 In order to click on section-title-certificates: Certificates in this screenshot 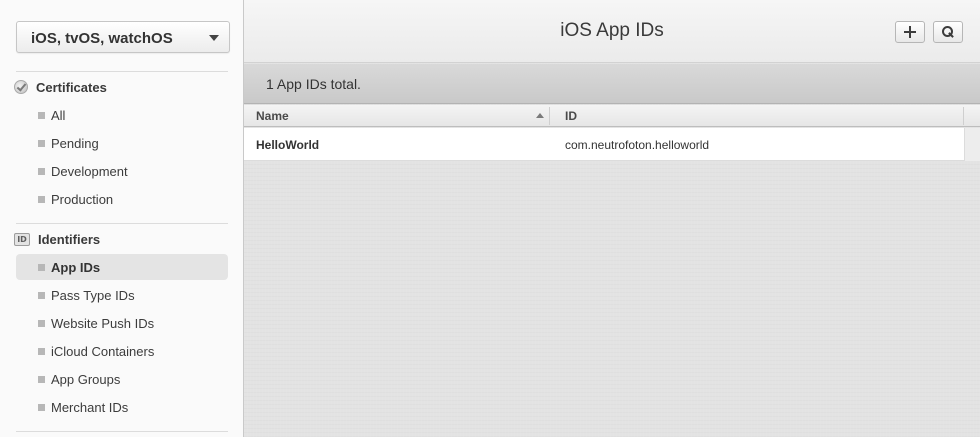, I will do `click(71, 87)`.